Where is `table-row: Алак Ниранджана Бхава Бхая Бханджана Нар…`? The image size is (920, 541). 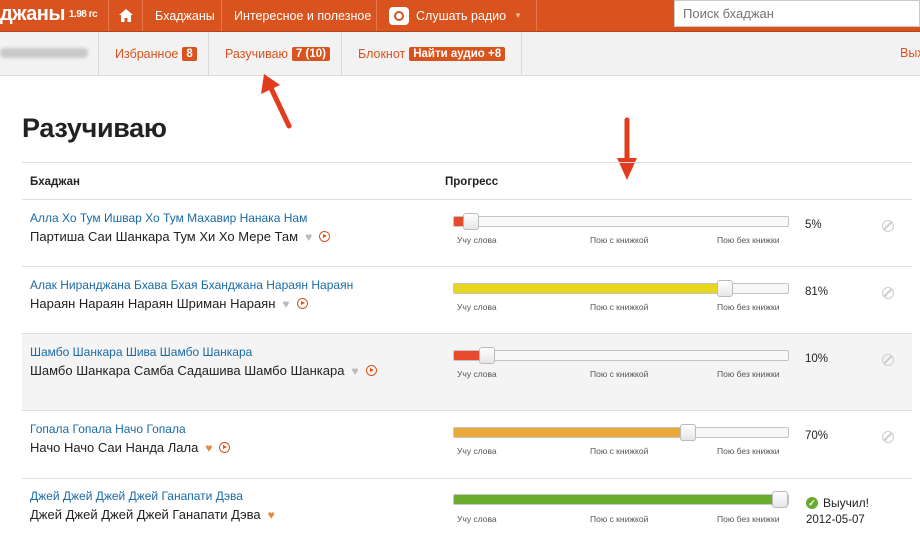 table-row: Алак Ниранджана Бхава Бхая Бханджана Нар… is located at coordinates (467, 300).